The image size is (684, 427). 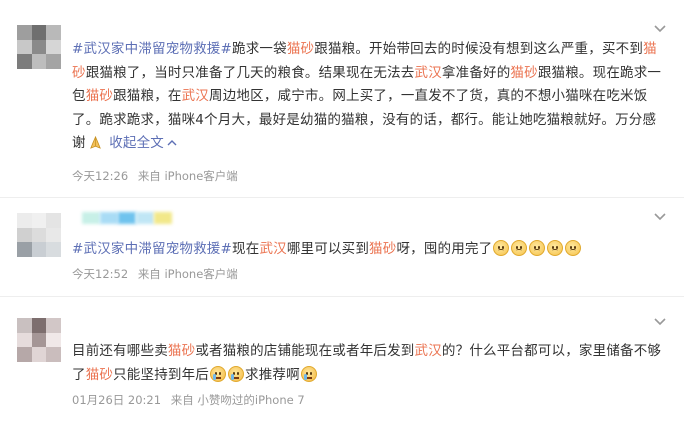 What do you see at coordinates (328, 249) in the screenshot?
I see `post-text: 哪里可以买到` at bounding box center [328, 249].